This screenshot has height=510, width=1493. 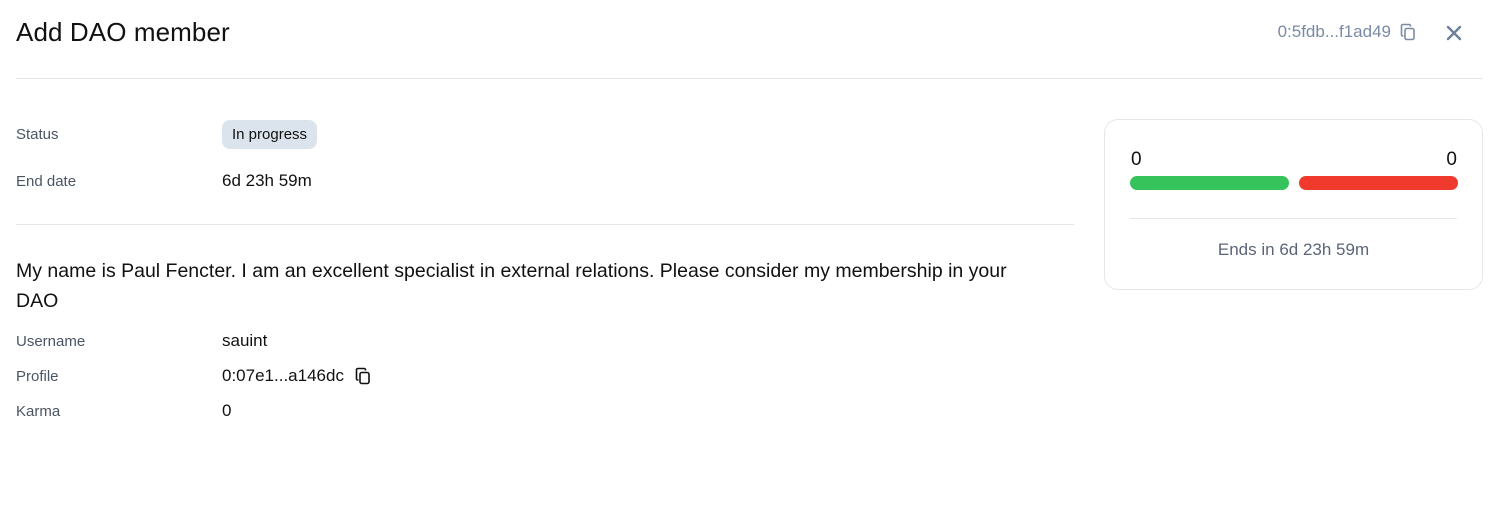 I want to click on end-date-row: End date 6d 23h 59m, so click(x=164, y=181).